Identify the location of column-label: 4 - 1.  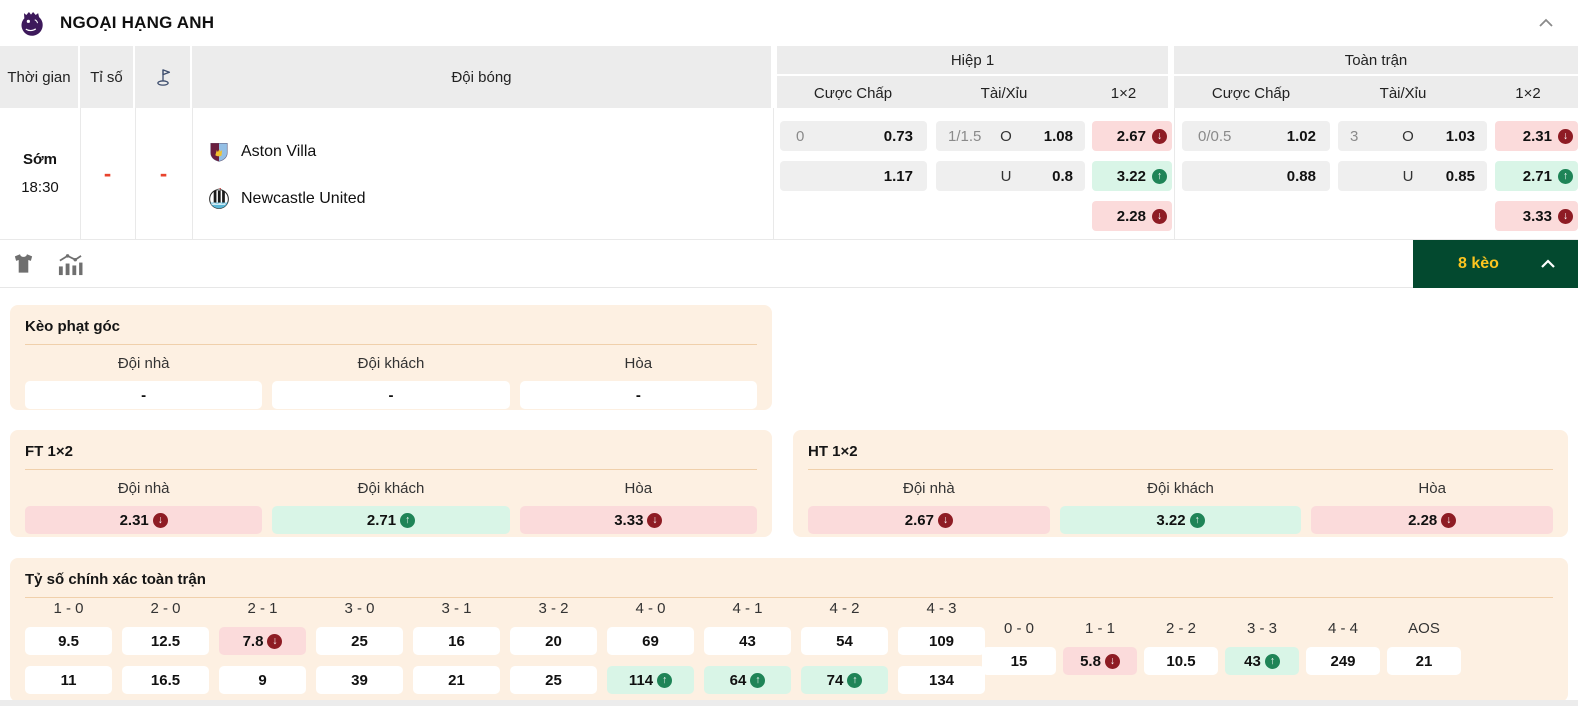
(747, 608).